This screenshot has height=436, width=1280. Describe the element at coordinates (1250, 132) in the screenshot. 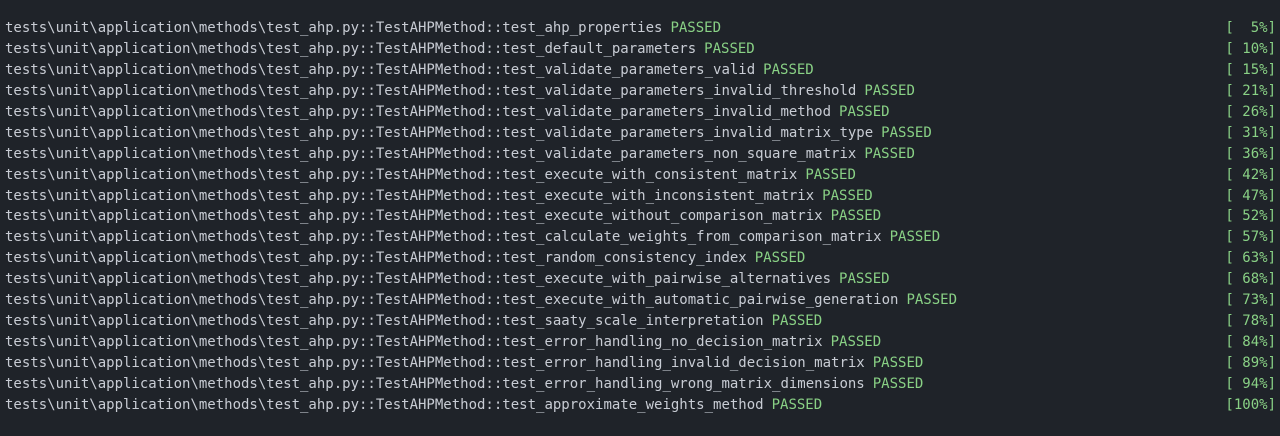

I see `test-progress: [ 31%]` at that location.